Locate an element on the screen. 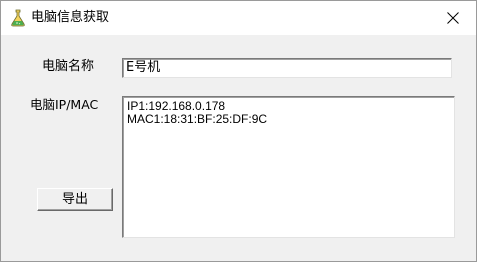  title-bar: 电脑信息获取 is located at coordinates (238, 18).